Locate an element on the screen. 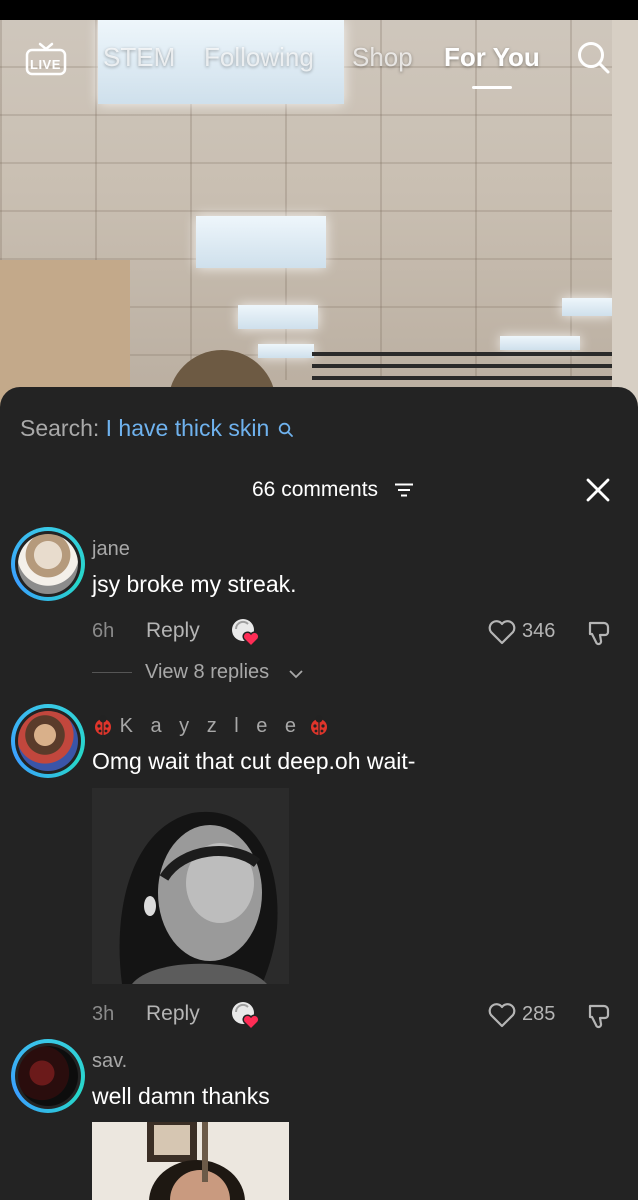  top-nav: LIVE STEM Following Shop For You is located at coordinates (319, 64).